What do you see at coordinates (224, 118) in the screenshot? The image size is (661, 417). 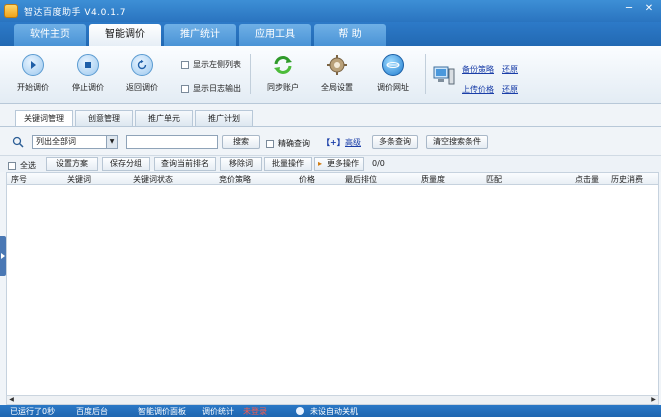 I see `tab-promo-plan: 推广计划` at bounding box center [224, 118].